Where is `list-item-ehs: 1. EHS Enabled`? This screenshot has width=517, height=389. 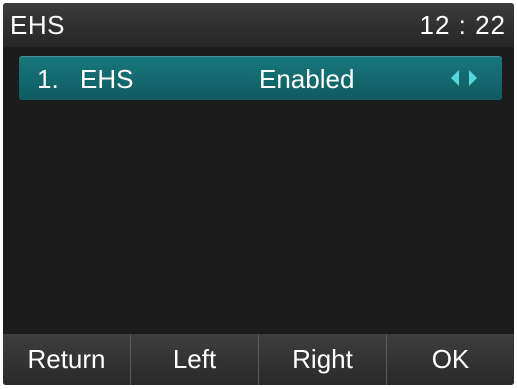 list-item-ehs: 1. EHS Enabled is located at coordinates (260, 78).